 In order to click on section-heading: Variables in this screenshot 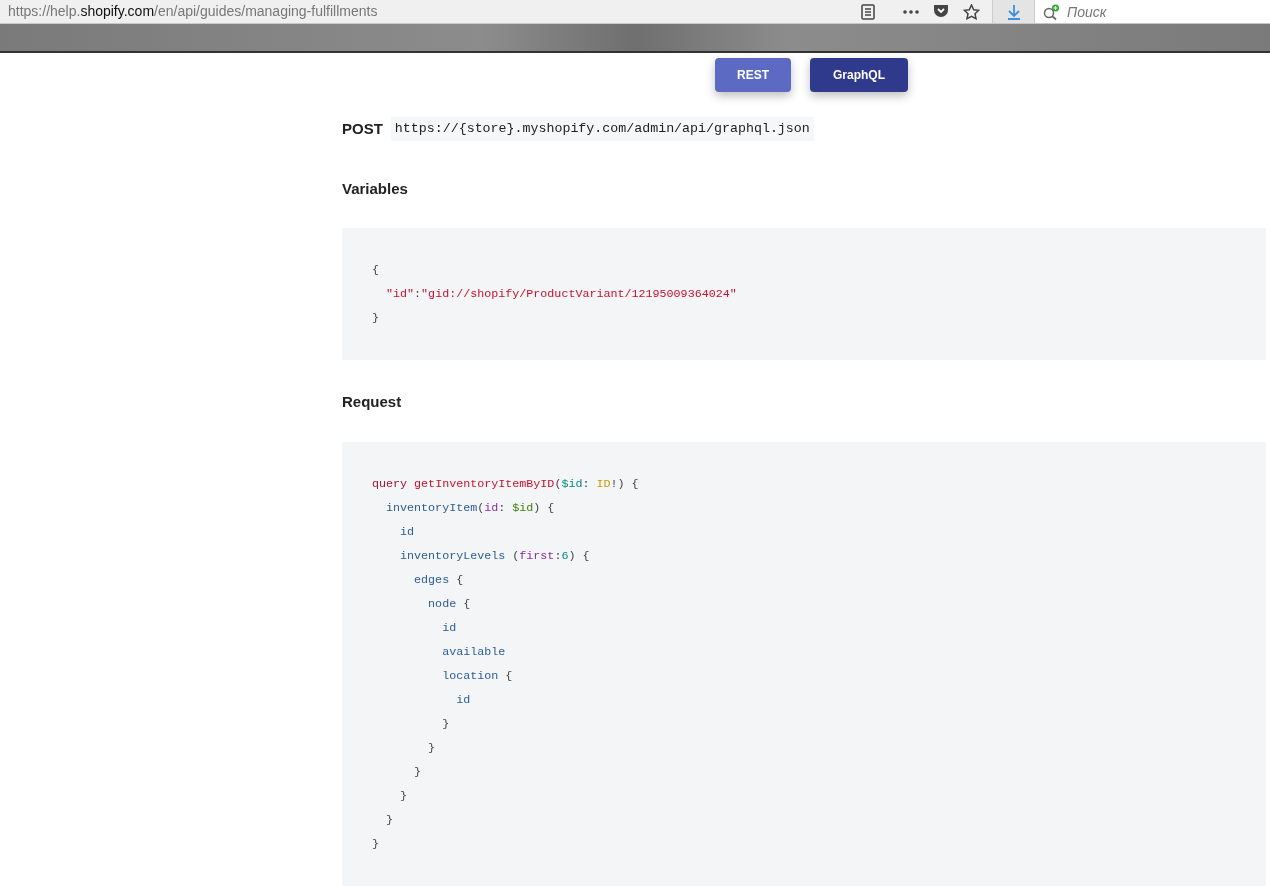, I will do `click(375, 188)`.